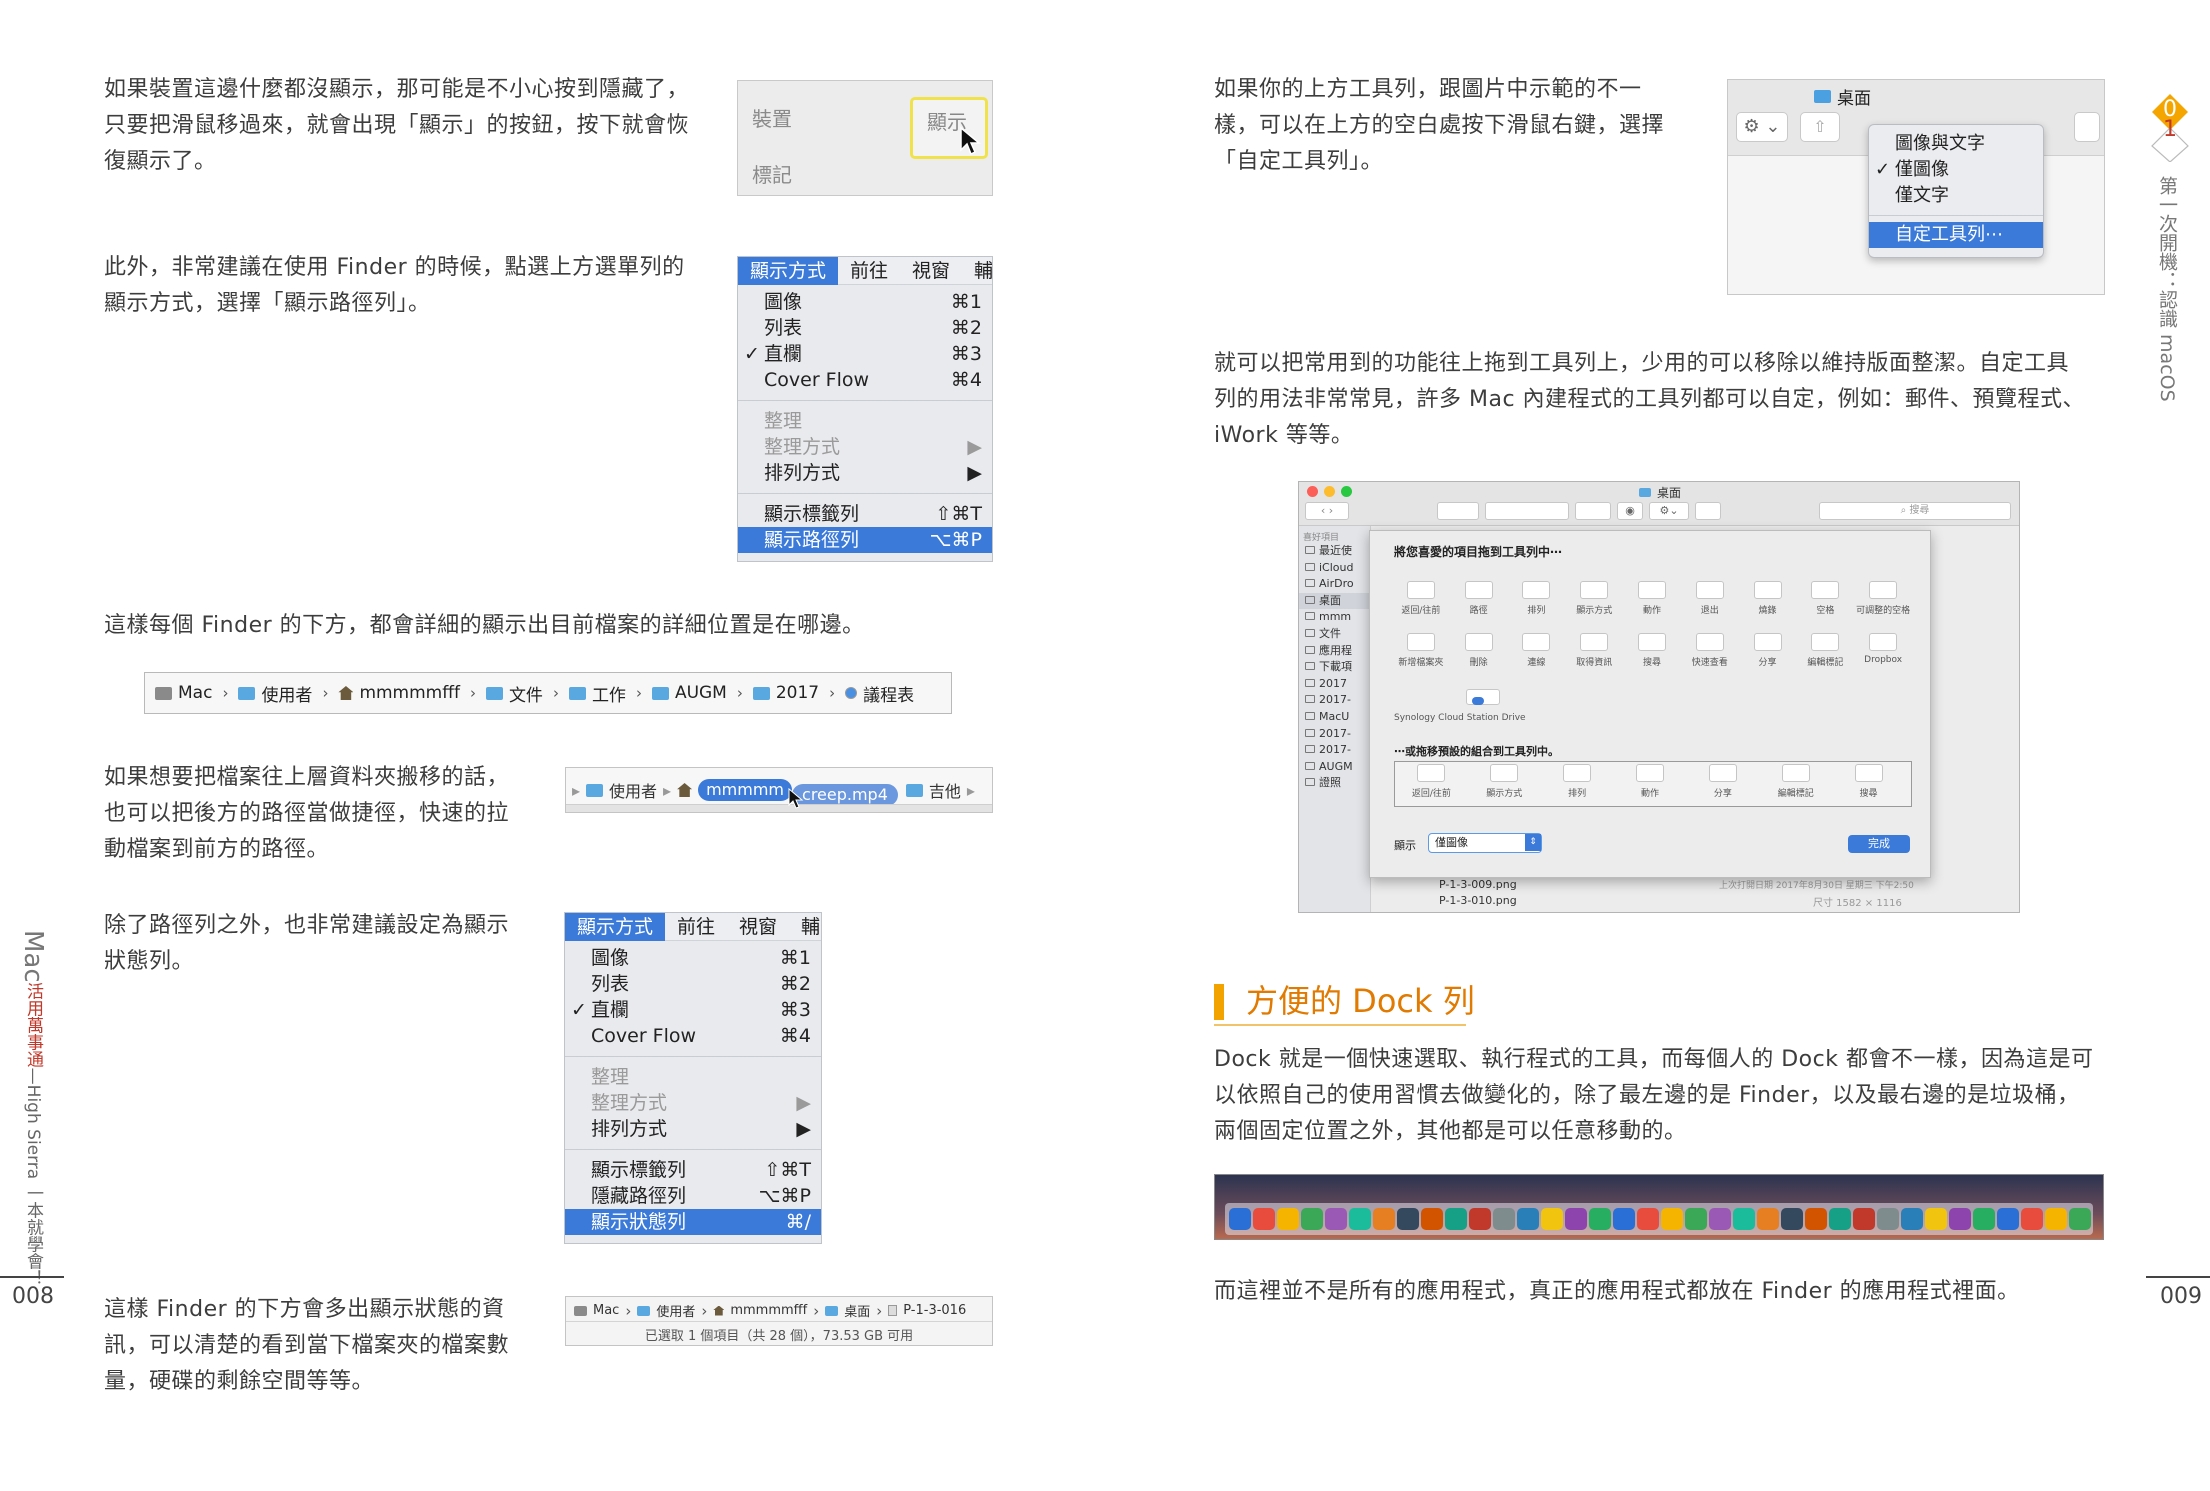  I want to click on arrange-button, so click(1458, 511).